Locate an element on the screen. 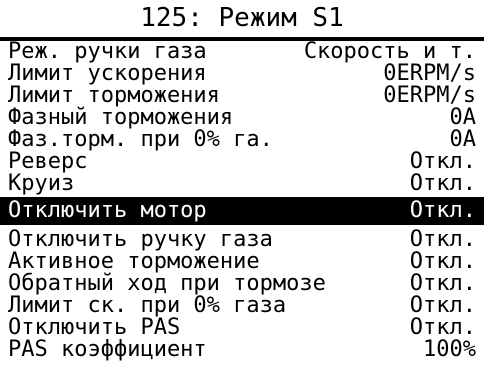 The image size is (484, 387). menu-item-label: Фаз.торм. при 0% га. is located at coordinates (140, 139).